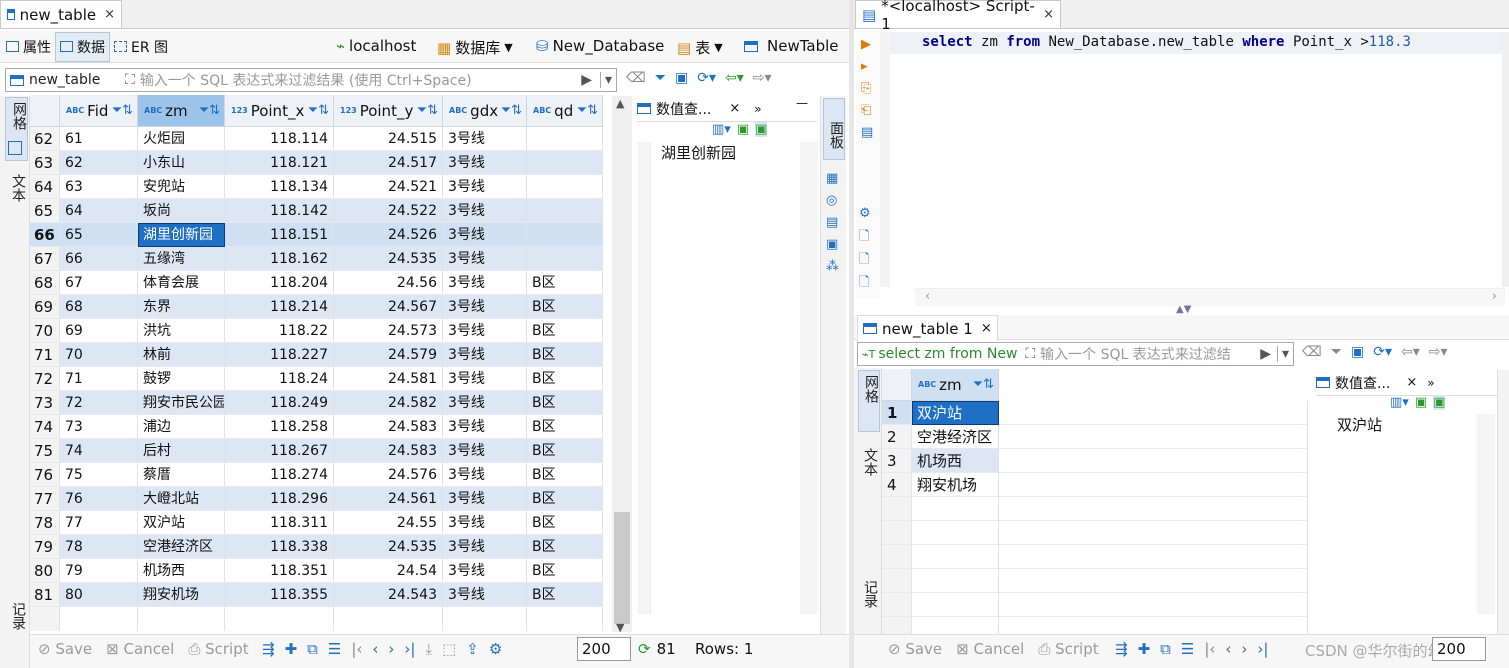 This screenshot has width=1509, height=668. Describe the element at coordinates (725, 378) in the screenshot. I see `value-panel-content: 湖里创新园` at that location.